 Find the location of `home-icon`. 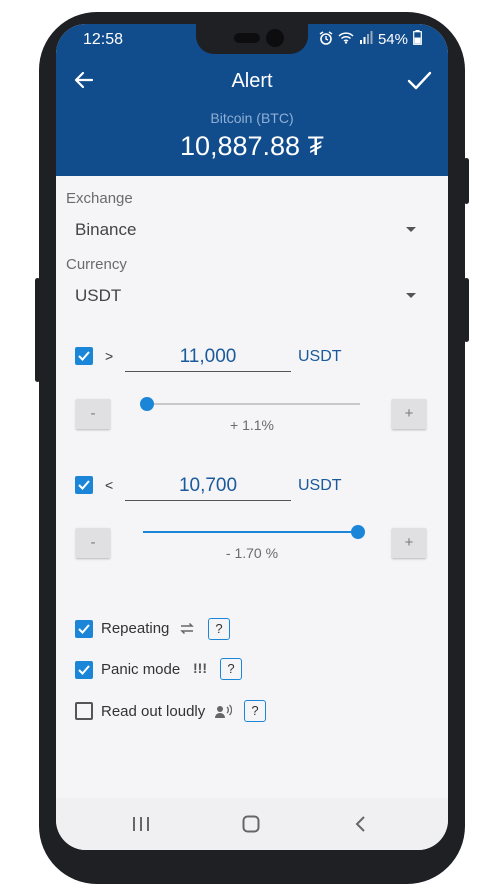

home-icon is located at coordinates (251, 824).